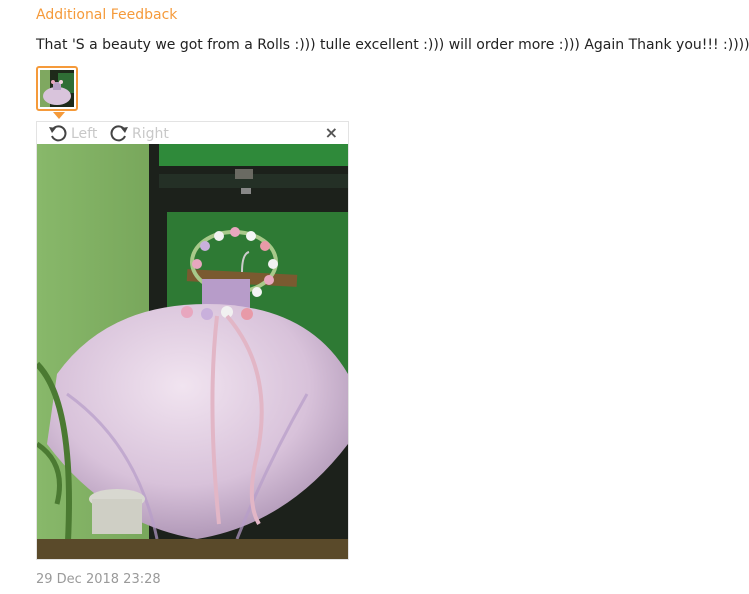 This screenshot has width=749, height=594. What do you see at coordinates (150, 134) in the screenshot?
I see `rotate-right-label: Right` at bounding box center [150, 134].